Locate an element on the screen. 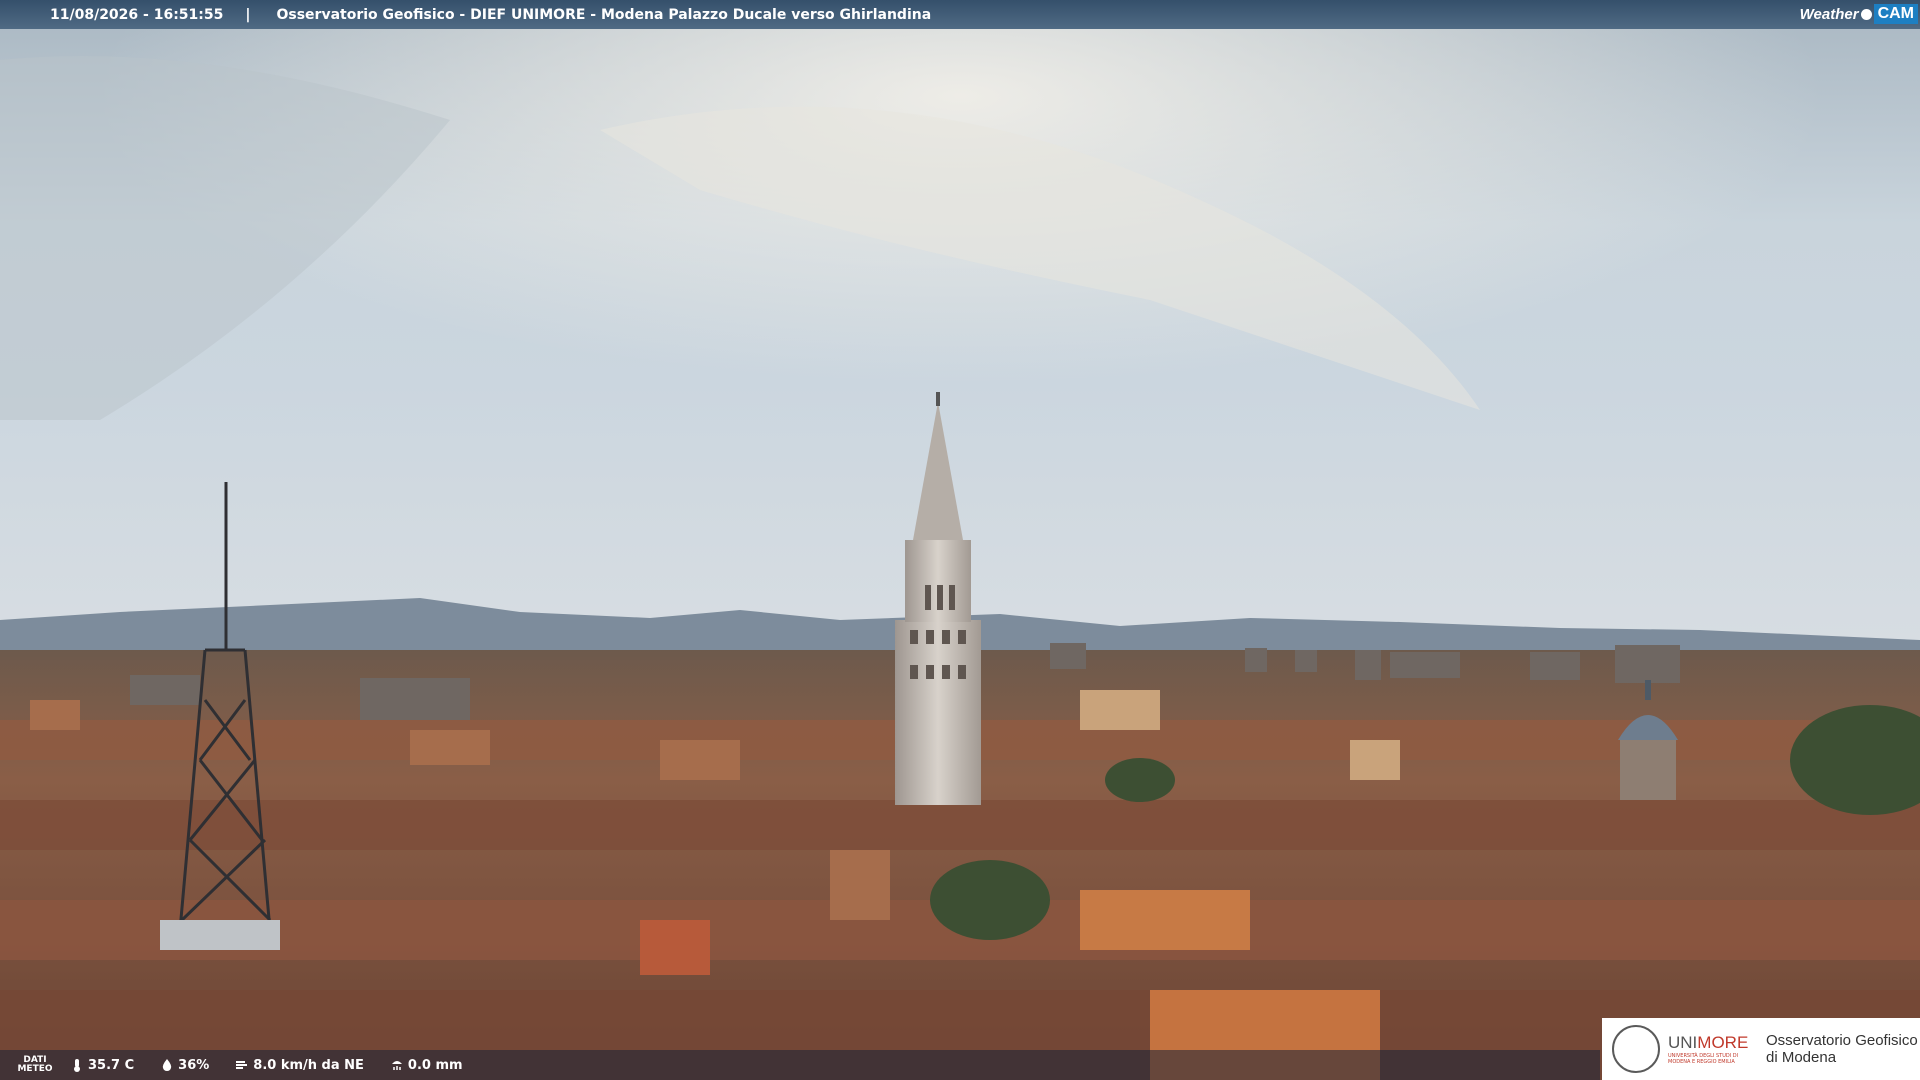 Image resolution: width=1920 pixels, height=1080 pixels. unimore-name: UNIMORE is located at coordinates (1712, 1043).